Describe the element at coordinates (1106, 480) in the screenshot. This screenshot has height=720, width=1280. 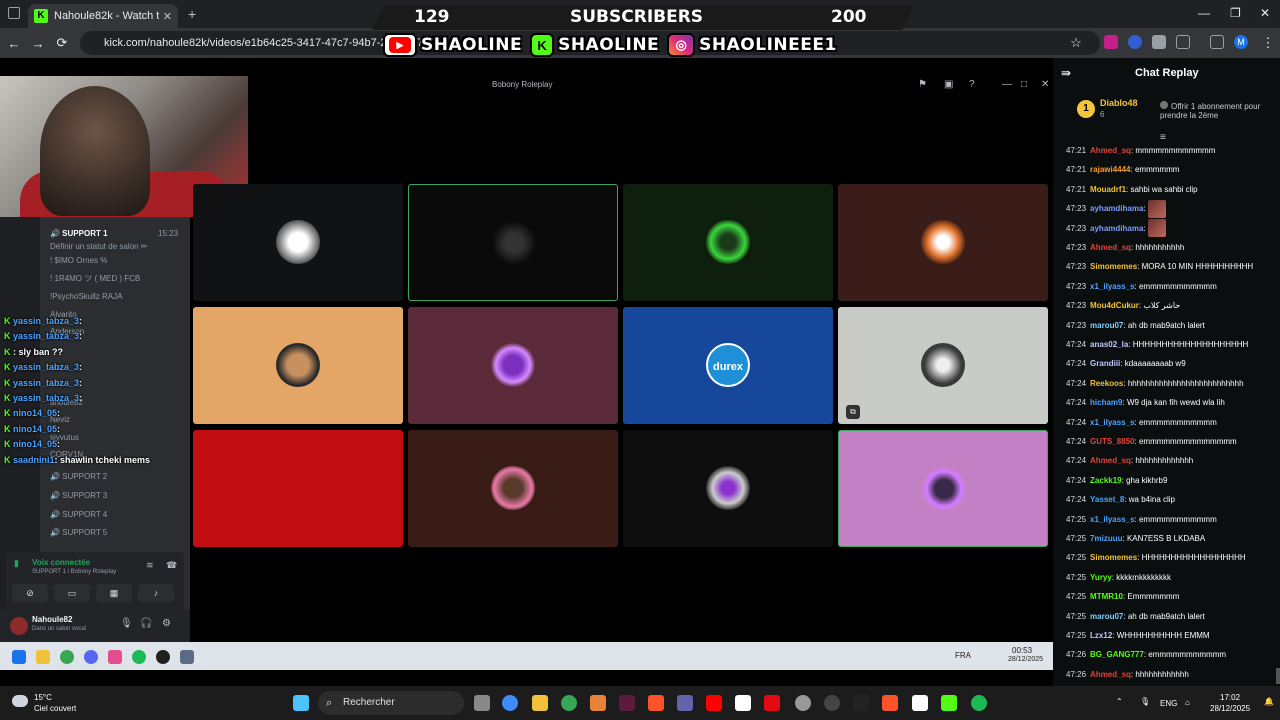
I see `message-username: Zackk19` at that location.